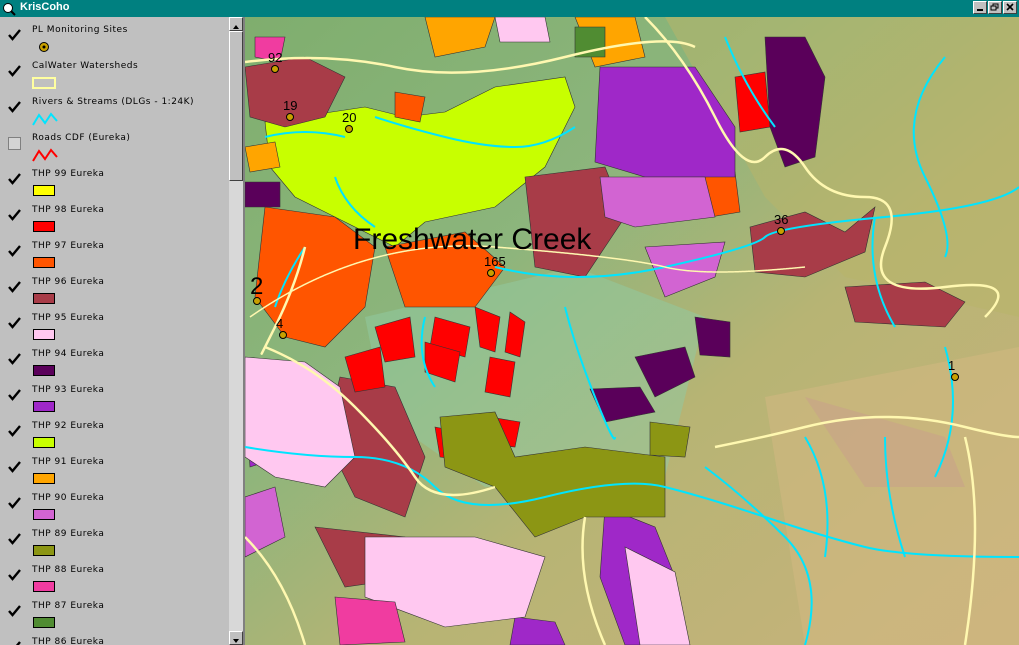 This screenshot has height=645, width=1019. I want to click on site-point-icon, so click(45, 47).